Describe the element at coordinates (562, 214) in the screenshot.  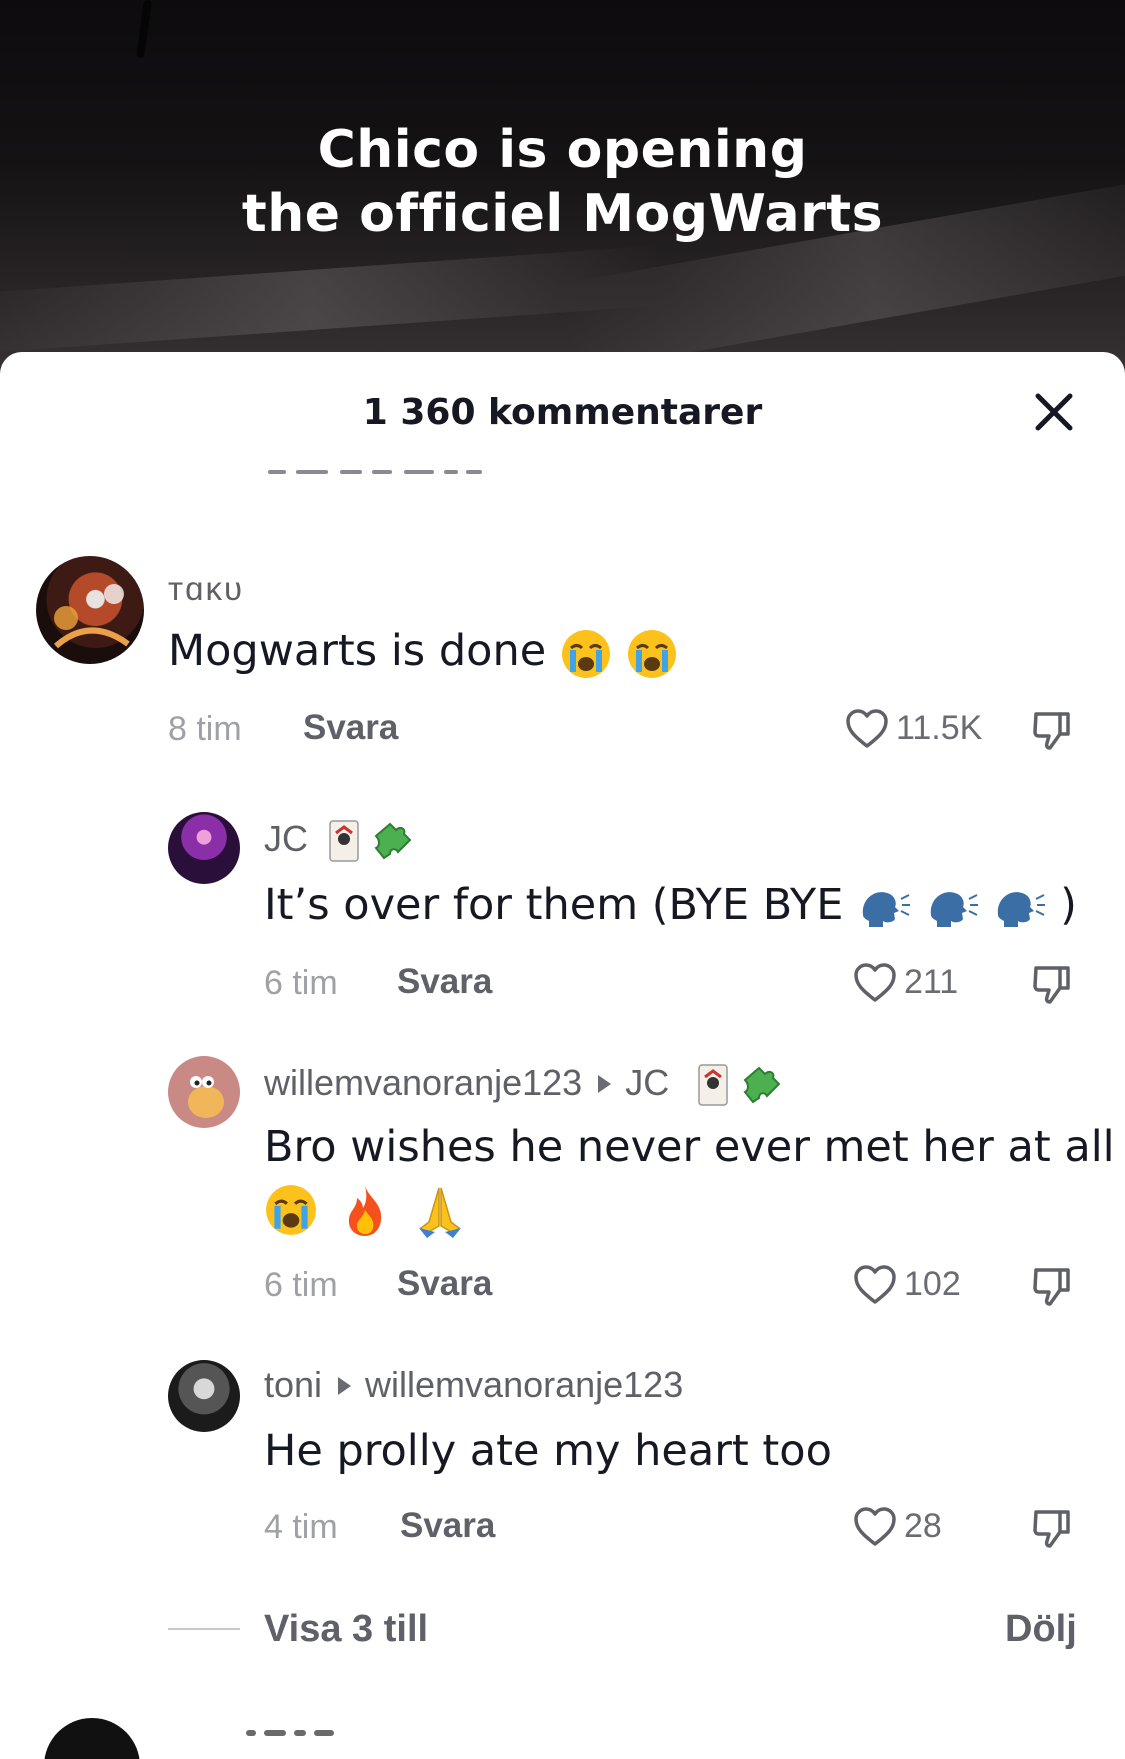
I see `caption-line: the officiel MogWarts` at that location.